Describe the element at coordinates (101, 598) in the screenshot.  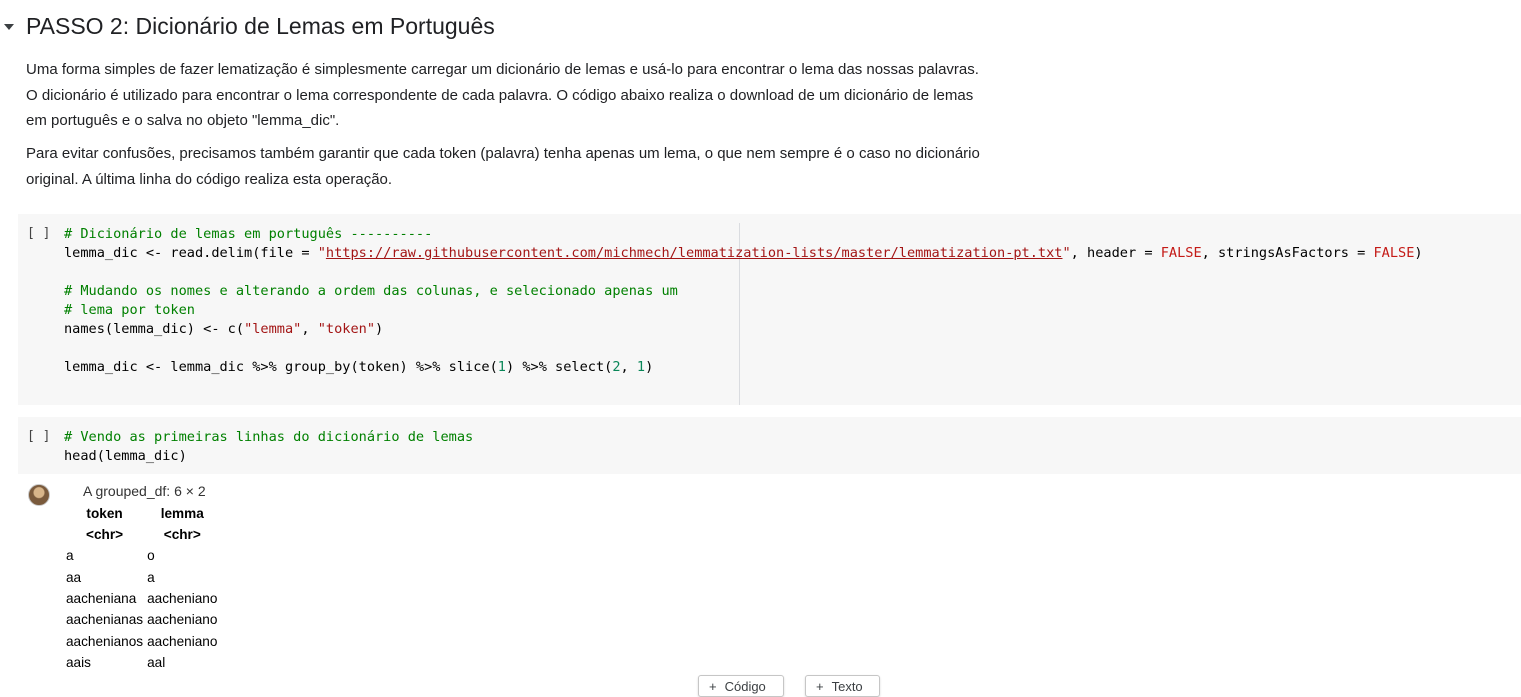
I see `table-cell: aacheniana` at that location.